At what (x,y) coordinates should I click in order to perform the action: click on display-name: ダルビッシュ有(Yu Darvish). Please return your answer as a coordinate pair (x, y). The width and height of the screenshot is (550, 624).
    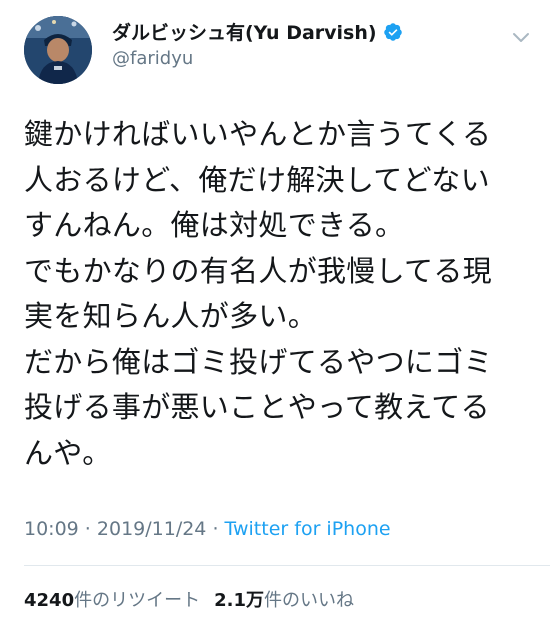
    Looking at the image, I should click on (244, 31).